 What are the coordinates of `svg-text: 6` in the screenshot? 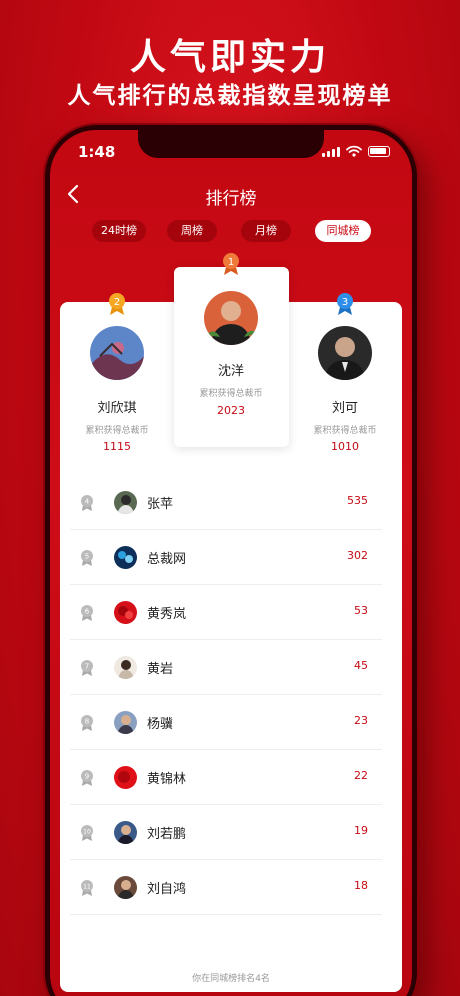 It's located at (87, 612).